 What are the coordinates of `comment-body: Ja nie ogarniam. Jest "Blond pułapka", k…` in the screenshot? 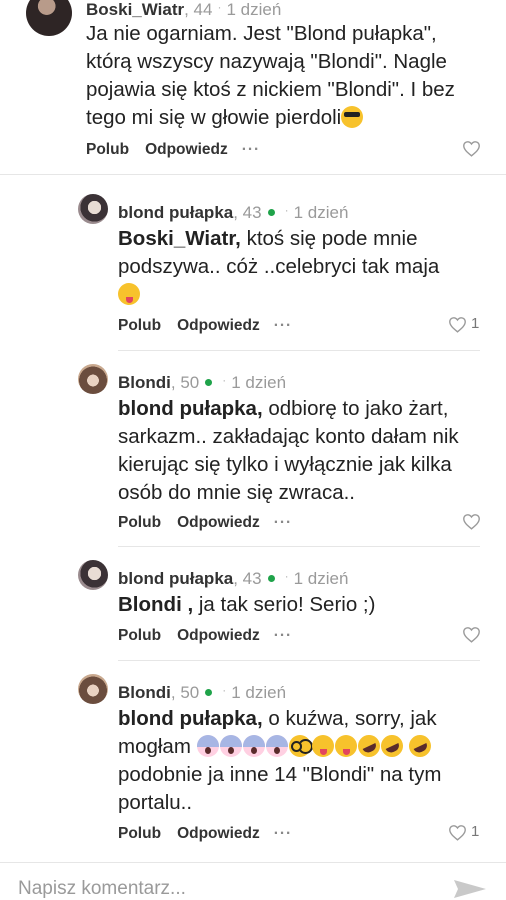 It's located at (270, 75).